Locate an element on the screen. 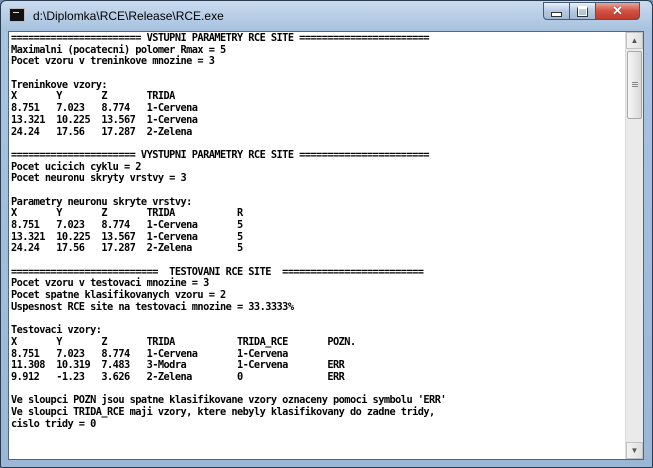  console-line: cislo tridy = 0 is located at coordinates (53, 423).